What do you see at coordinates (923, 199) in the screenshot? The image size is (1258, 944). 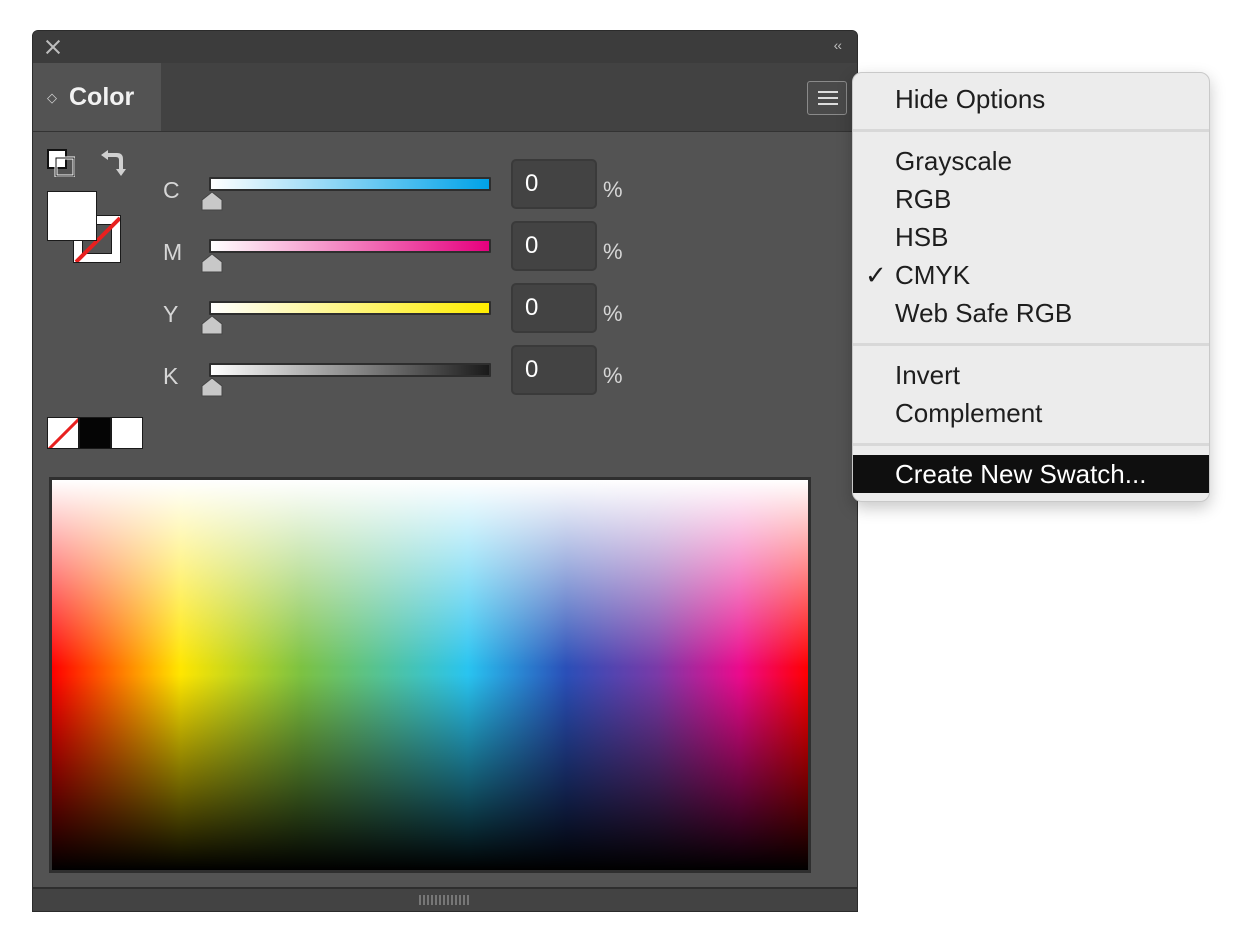 I see `menu-item-label: RGB` at bounding box center [923, 199].